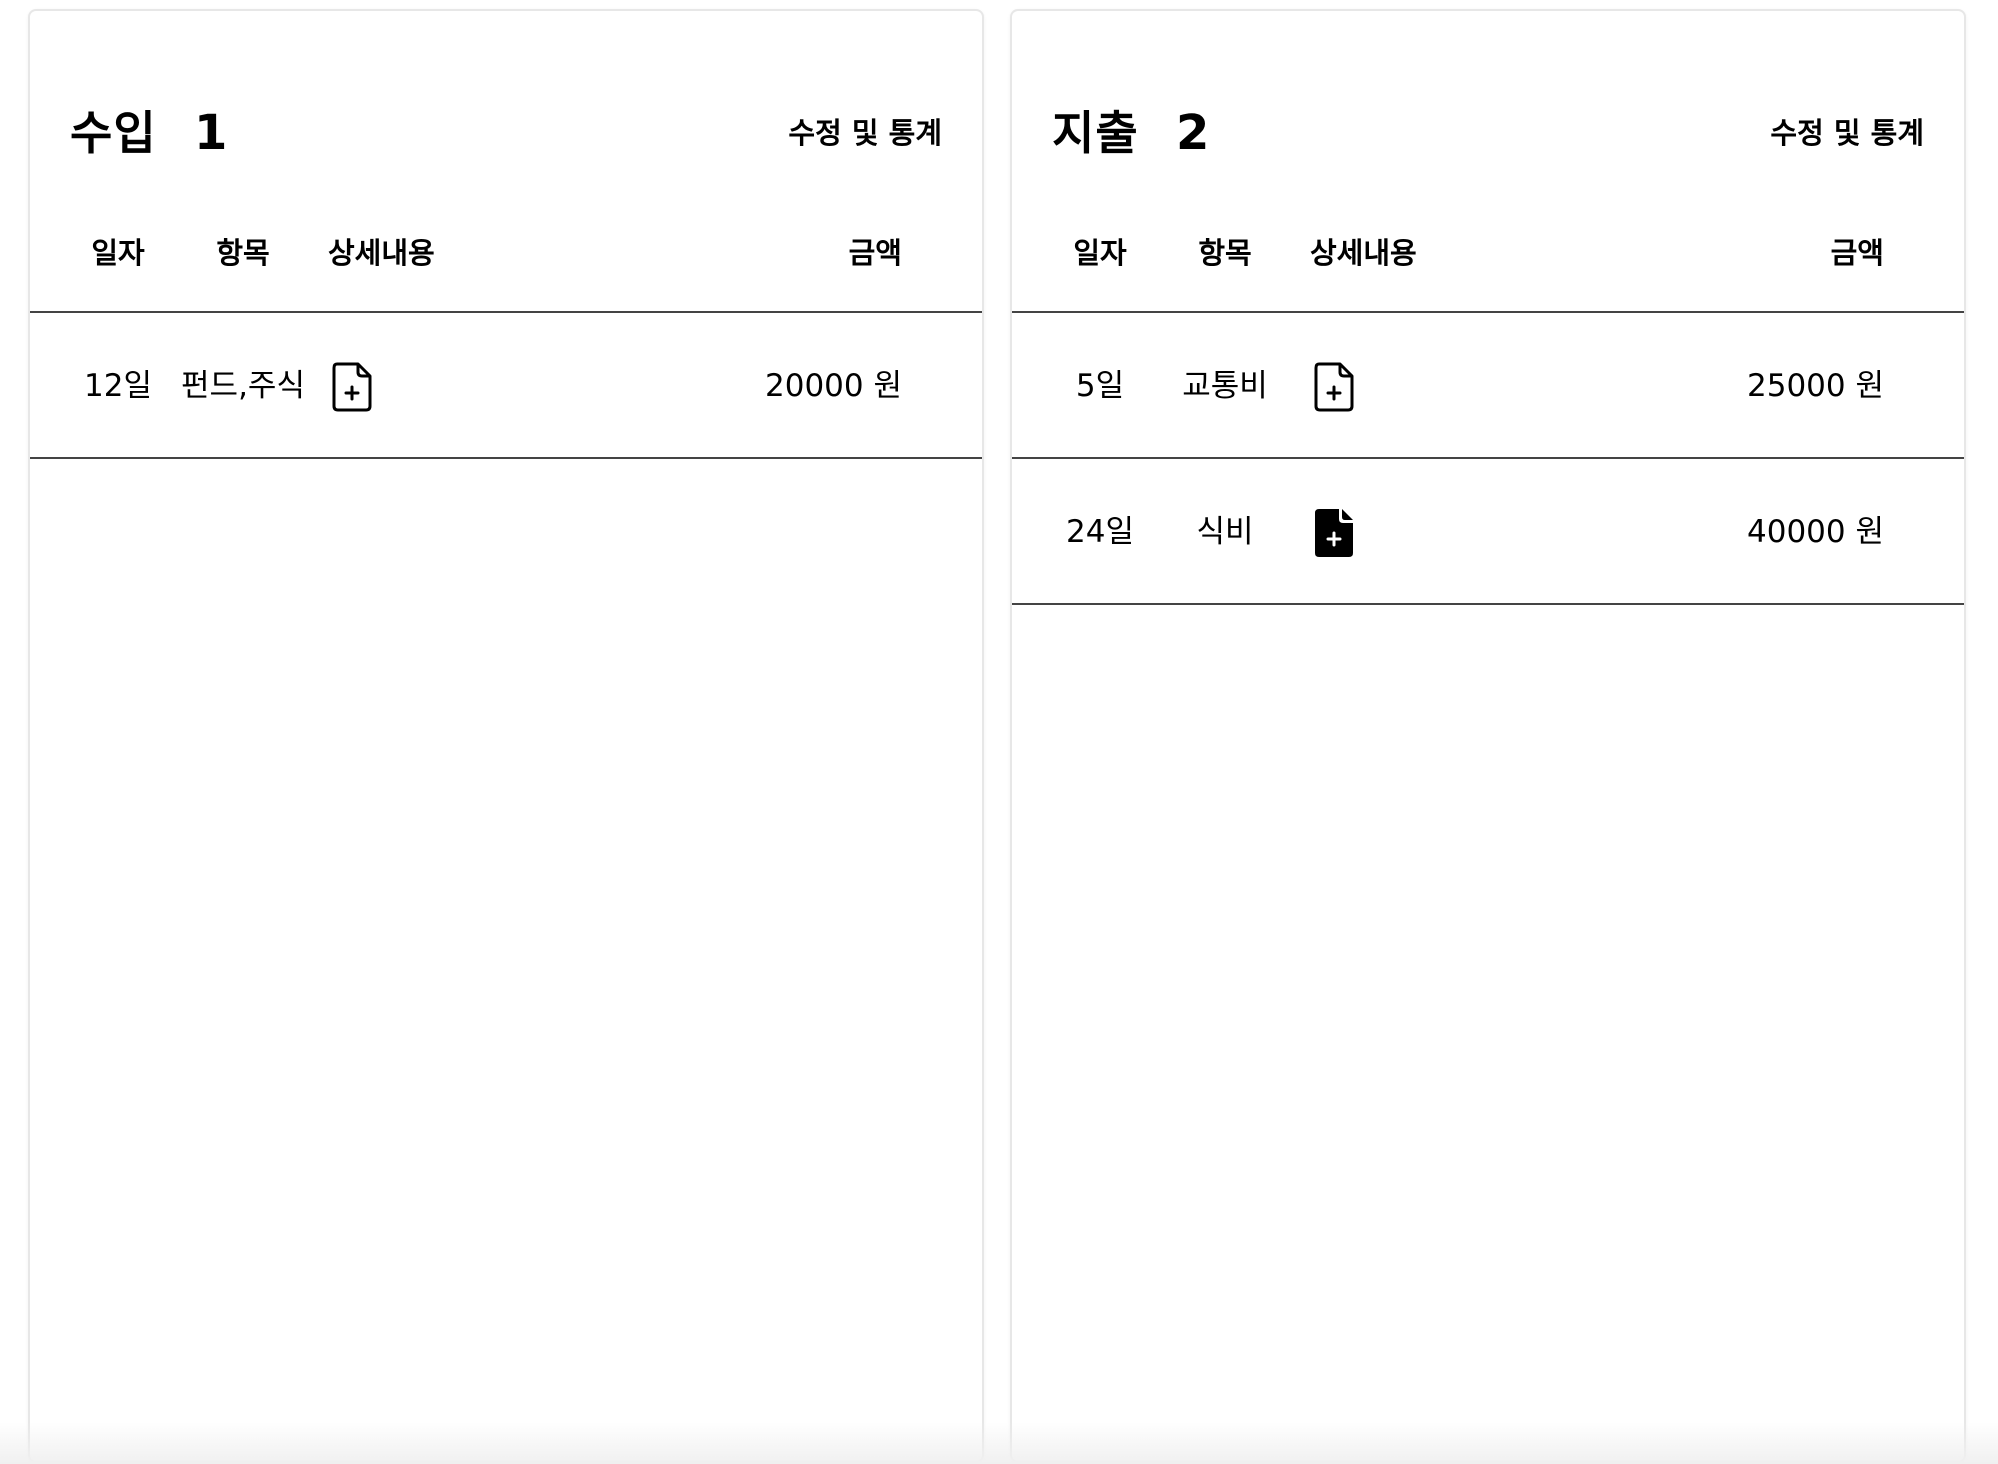 The width and height of the screenshot is (1998, 1464). What do you see at coordinates (113, 133) in the screenshot?
I see `income-title: 수입` at bounding box center [113, 133].